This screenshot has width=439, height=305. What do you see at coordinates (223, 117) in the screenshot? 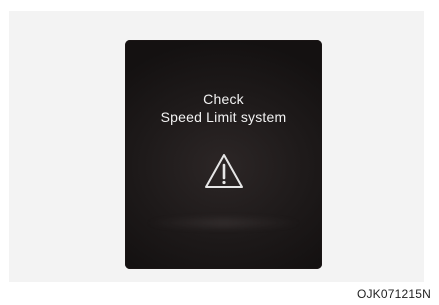
I see `message-subtitle: Speed Limit system` at bounding box center [223, 117].